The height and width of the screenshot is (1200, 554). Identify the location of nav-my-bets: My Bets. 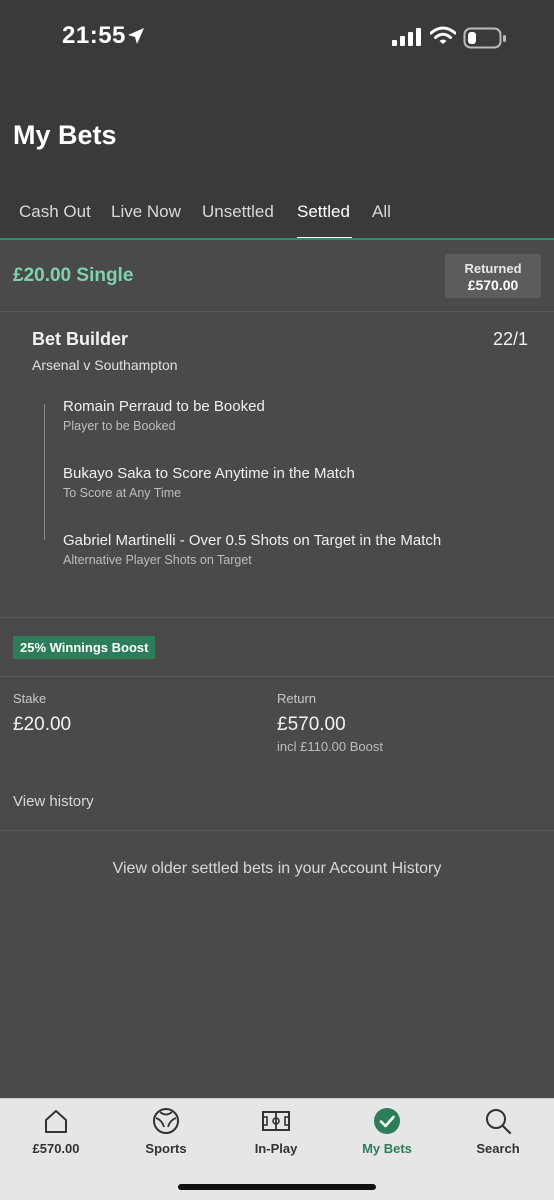
(387, 1134).